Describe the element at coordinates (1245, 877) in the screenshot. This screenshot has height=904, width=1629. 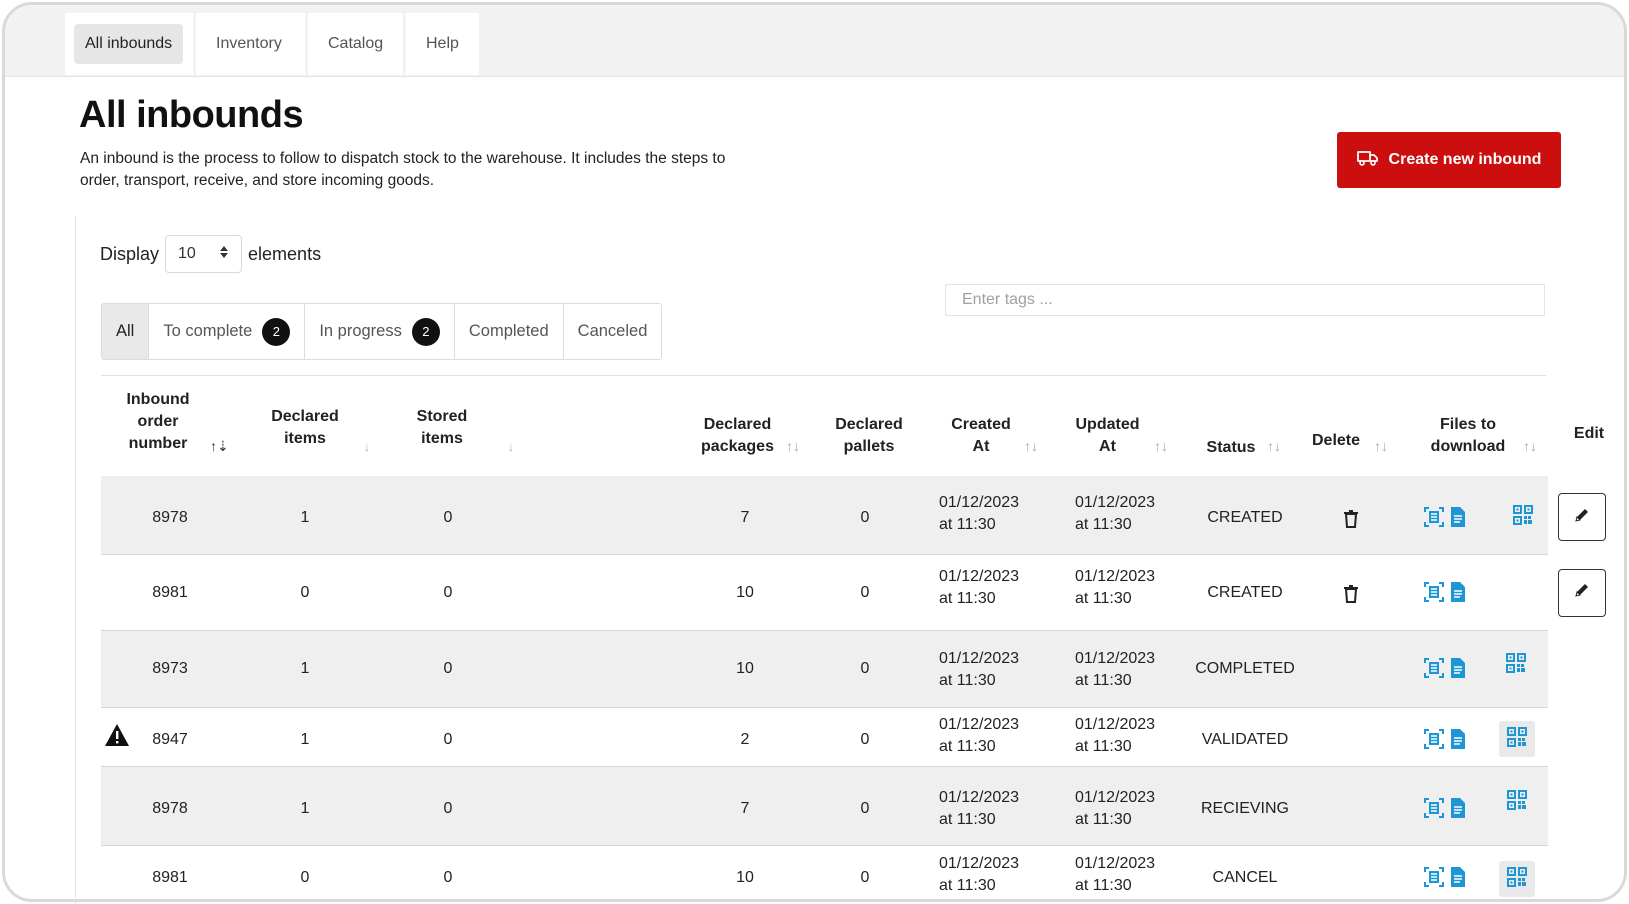
I see `status-badge: CANCEL` at that location.